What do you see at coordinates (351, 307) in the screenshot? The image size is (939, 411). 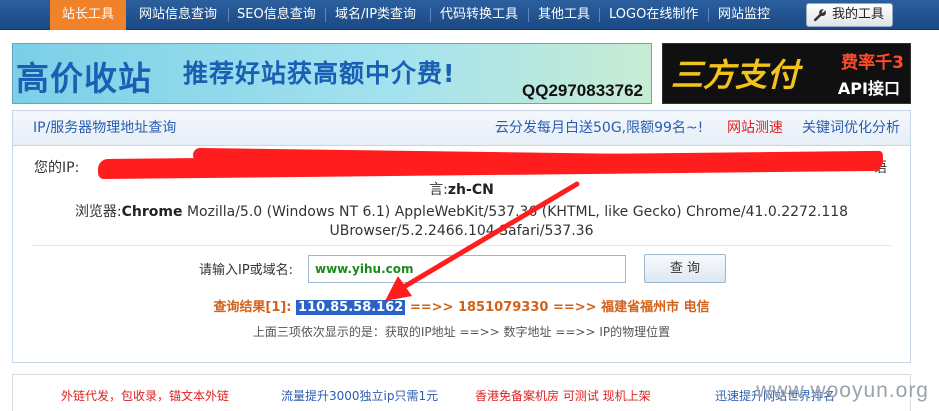 I see `result-ip: 110.85.58.162` at bounding box center [351, 307].